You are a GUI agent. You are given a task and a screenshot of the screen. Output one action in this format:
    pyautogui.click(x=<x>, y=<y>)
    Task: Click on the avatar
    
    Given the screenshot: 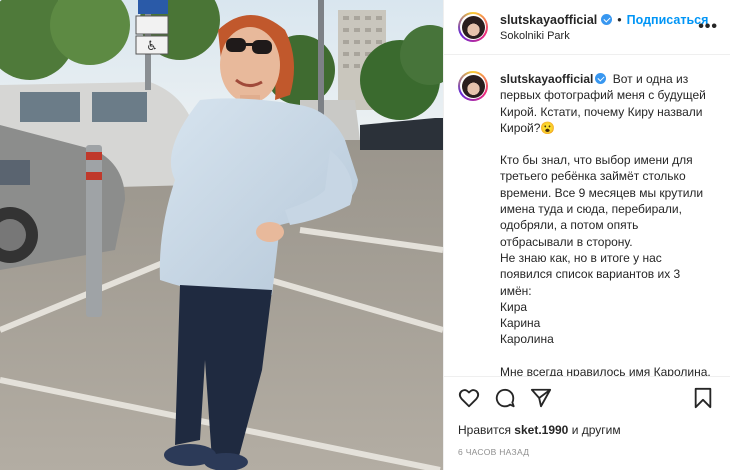 What is the action you would take?
    pyautogui.click(x=473, y=27)
    